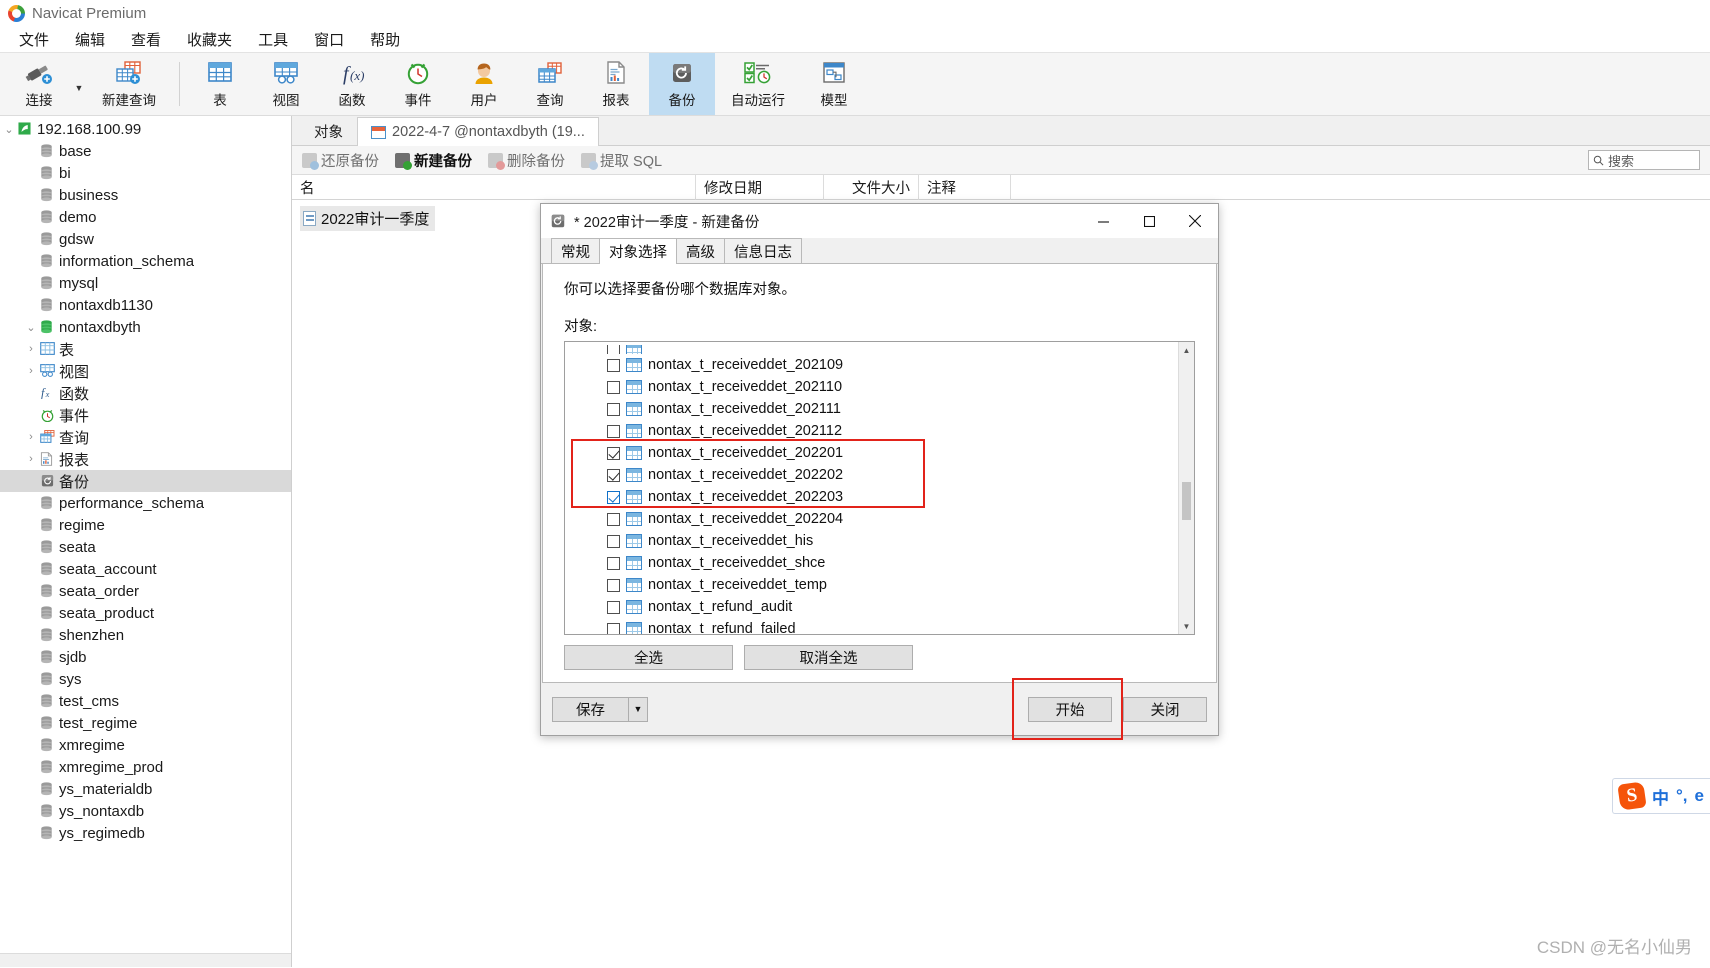 Image resolution: width=1710 pixels, height=968 pixels. I want to click on tree-item-database-test_regime: test_regime, so click(145, 723).